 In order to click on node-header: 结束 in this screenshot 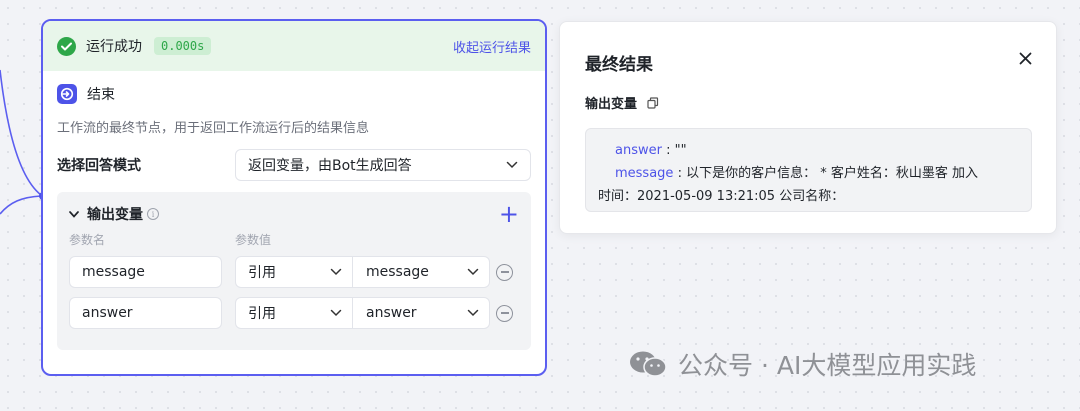, I will do `click(294, 87)`.